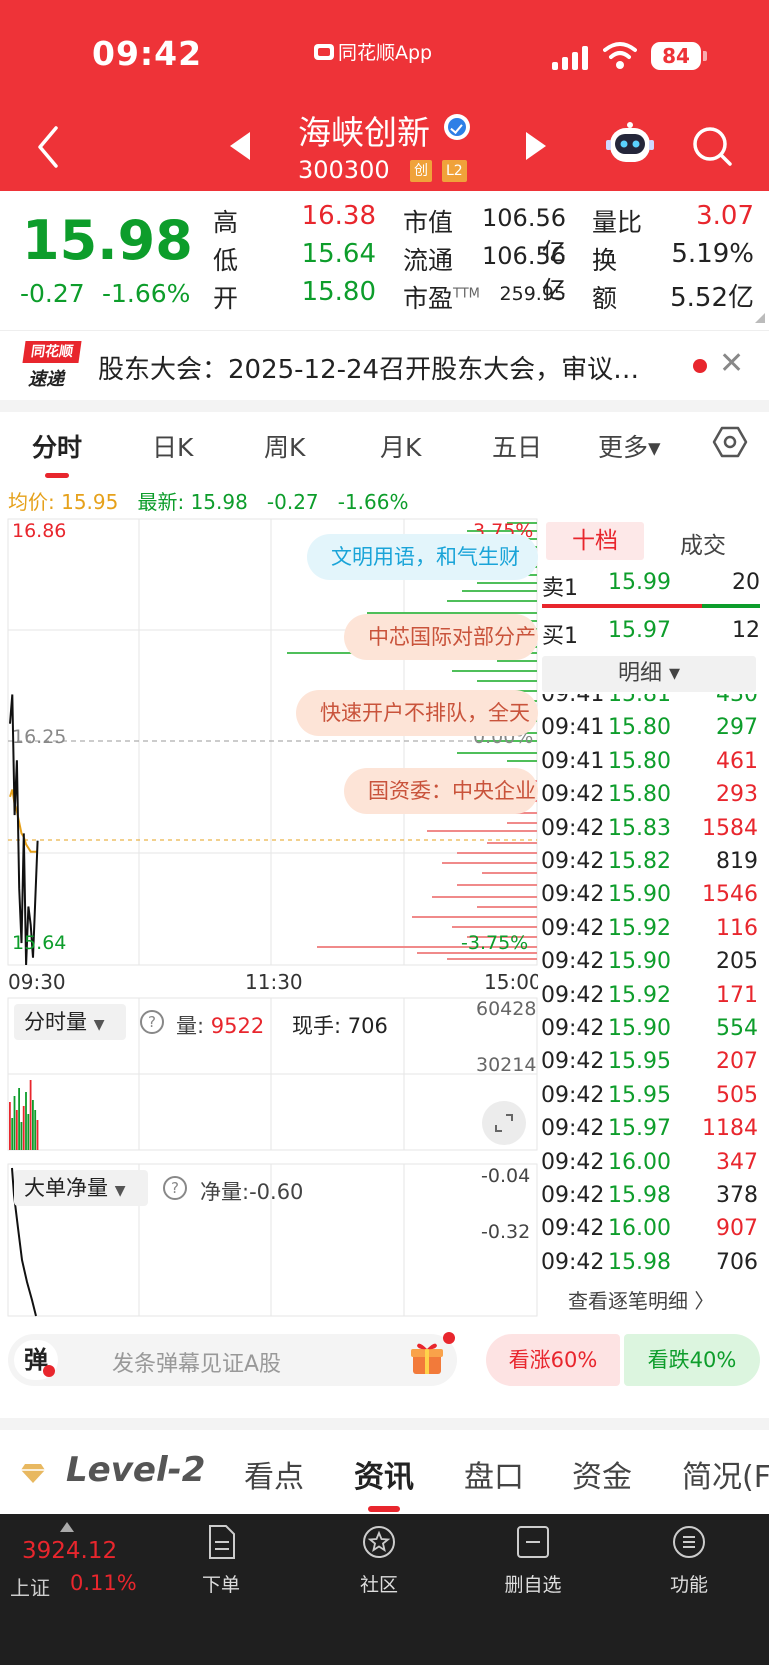  I want to click on tick-row: 09:42 15.92 116, so click(650, 932).